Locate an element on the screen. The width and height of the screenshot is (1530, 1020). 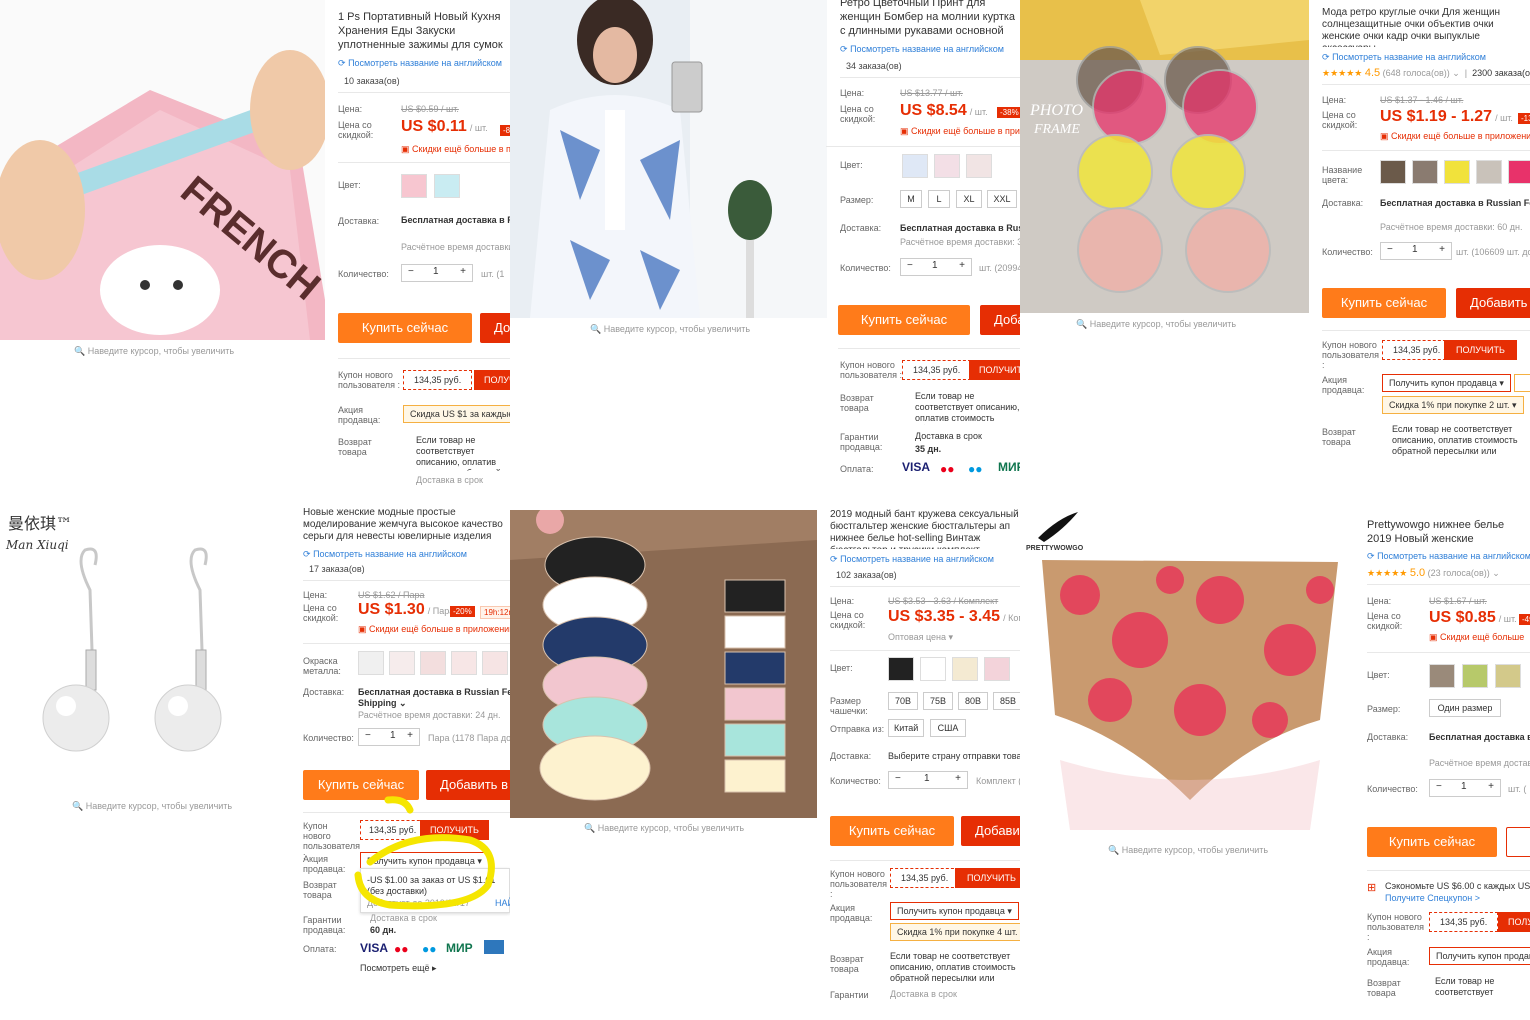
ship-from-option: США is located at coordinates (948, 728).